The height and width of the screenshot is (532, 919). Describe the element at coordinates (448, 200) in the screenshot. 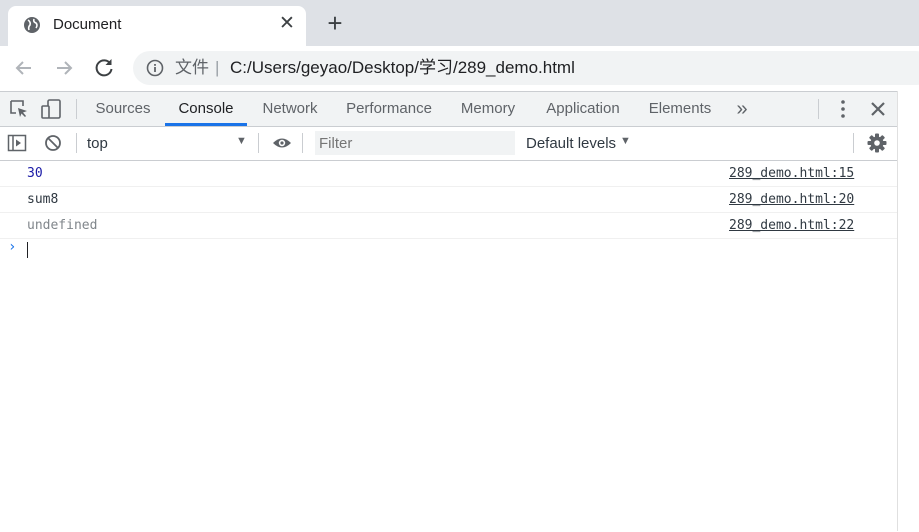

I see `console-message: sum8 289_demo.html:20` at that location.